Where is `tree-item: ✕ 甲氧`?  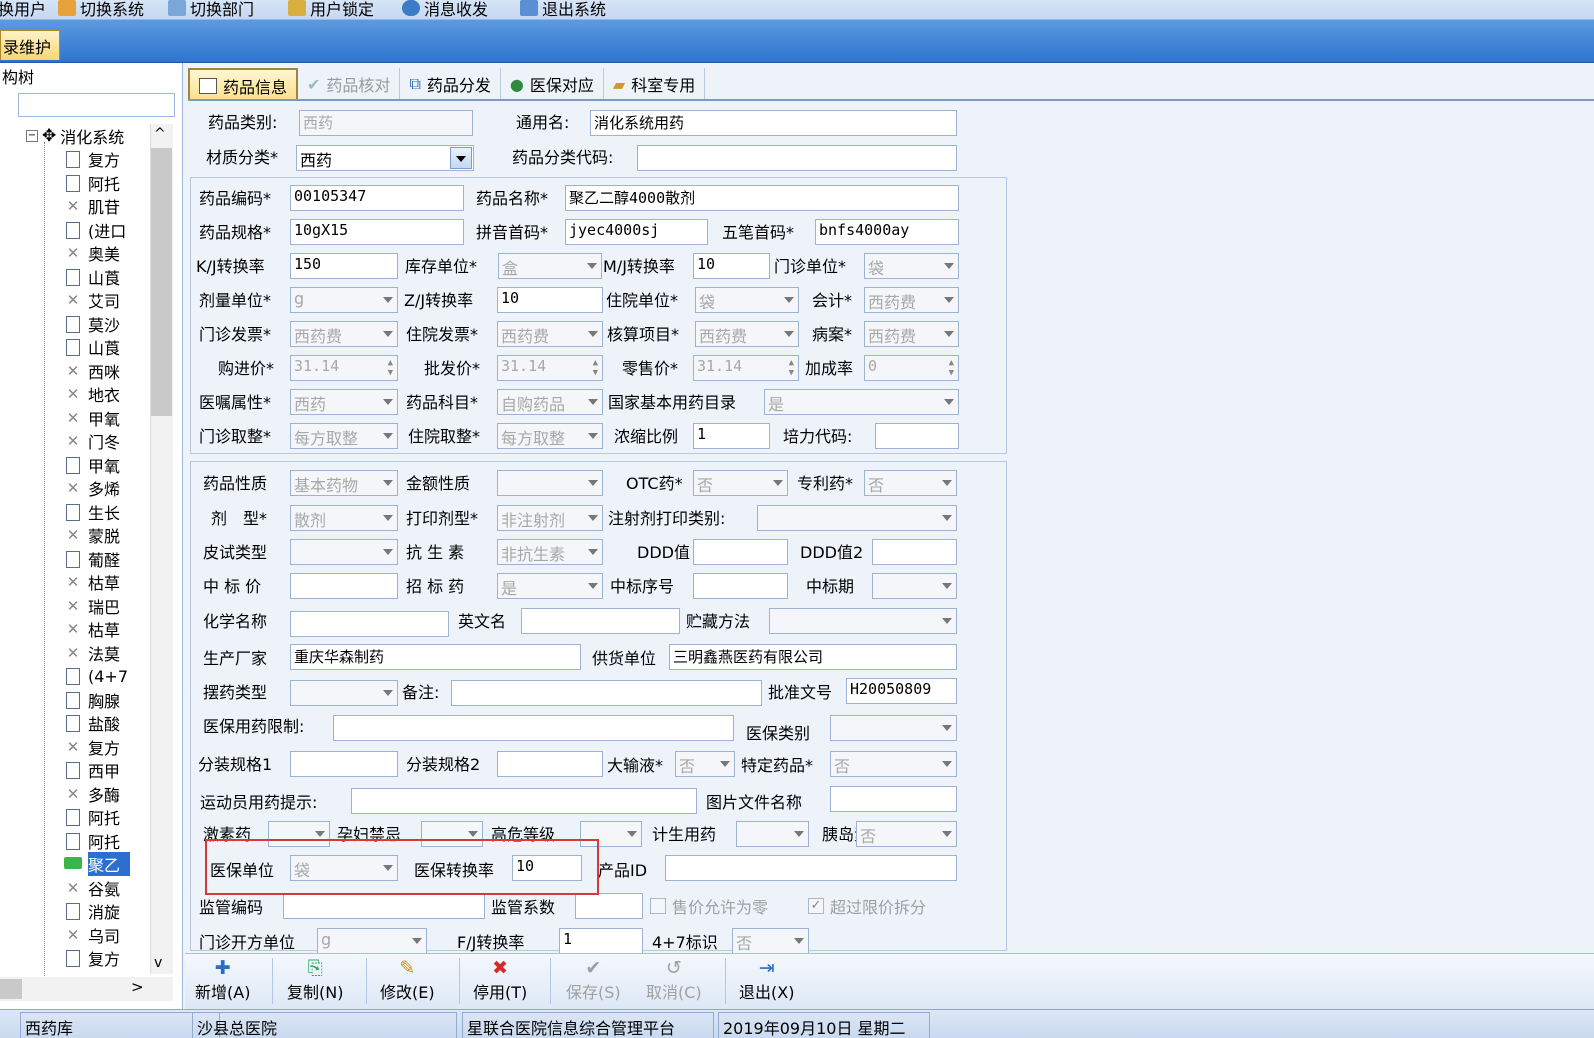 tree-item: ✕ 甲氧 is located at coordinates (96, 418).